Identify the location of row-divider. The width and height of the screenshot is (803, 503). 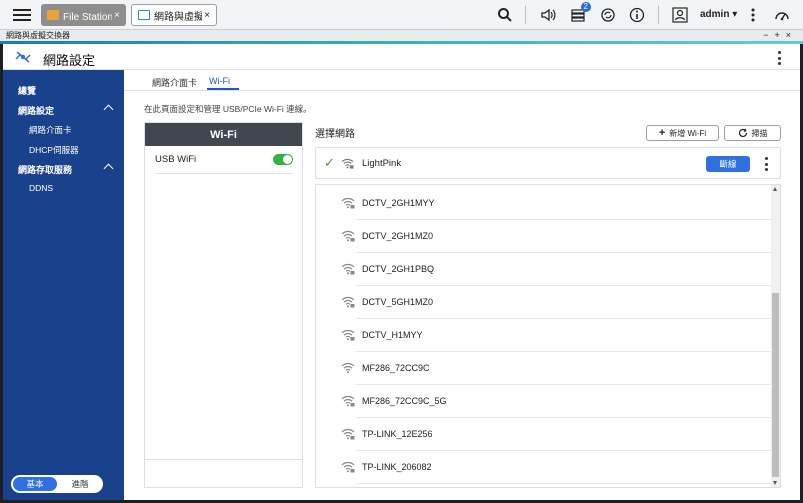
(564, 483).